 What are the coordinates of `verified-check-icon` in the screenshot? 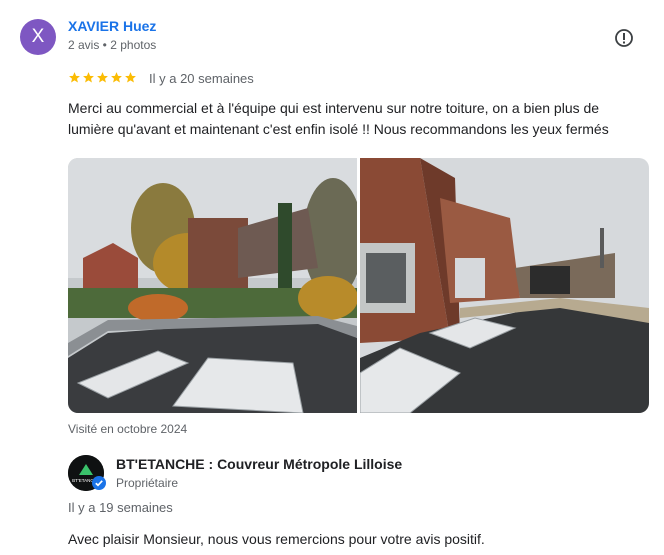 It's located at (99, 483).